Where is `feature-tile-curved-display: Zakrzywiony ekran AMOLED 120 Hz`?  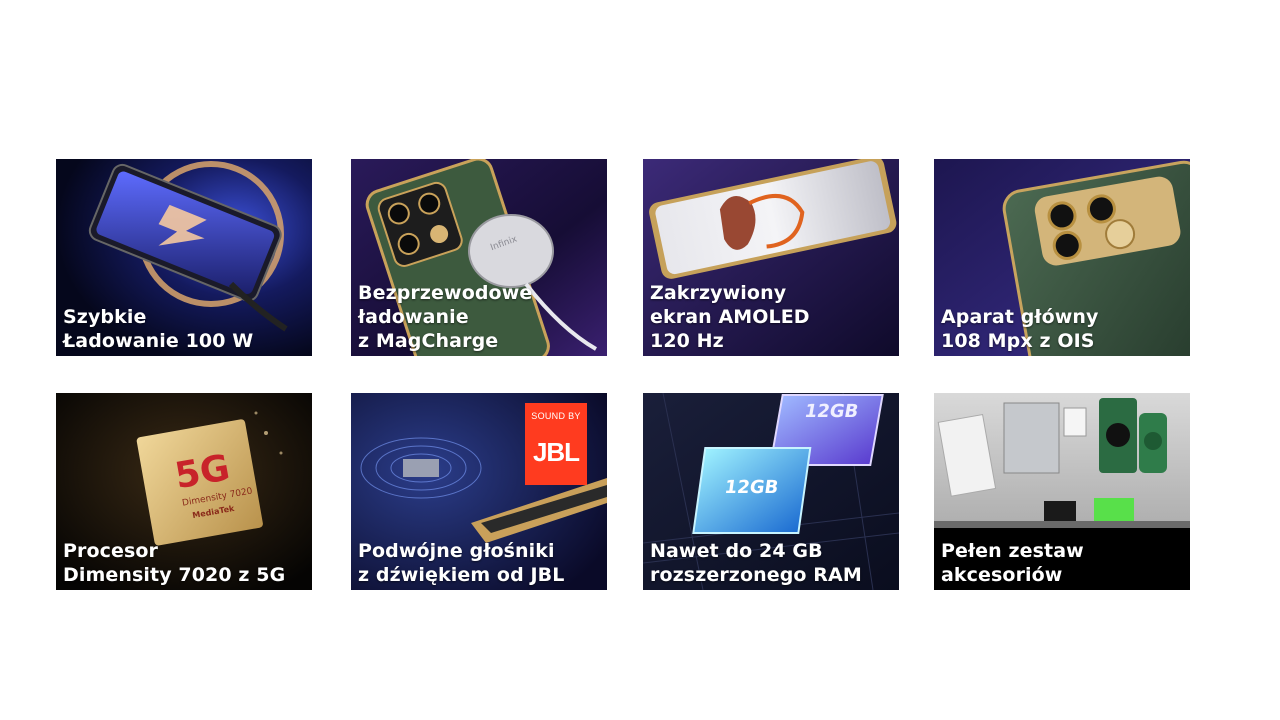
feature-tile-curved-display: Zakrzywiony ekran AMOLED 120 Hz is located at coordinates (771, 257).